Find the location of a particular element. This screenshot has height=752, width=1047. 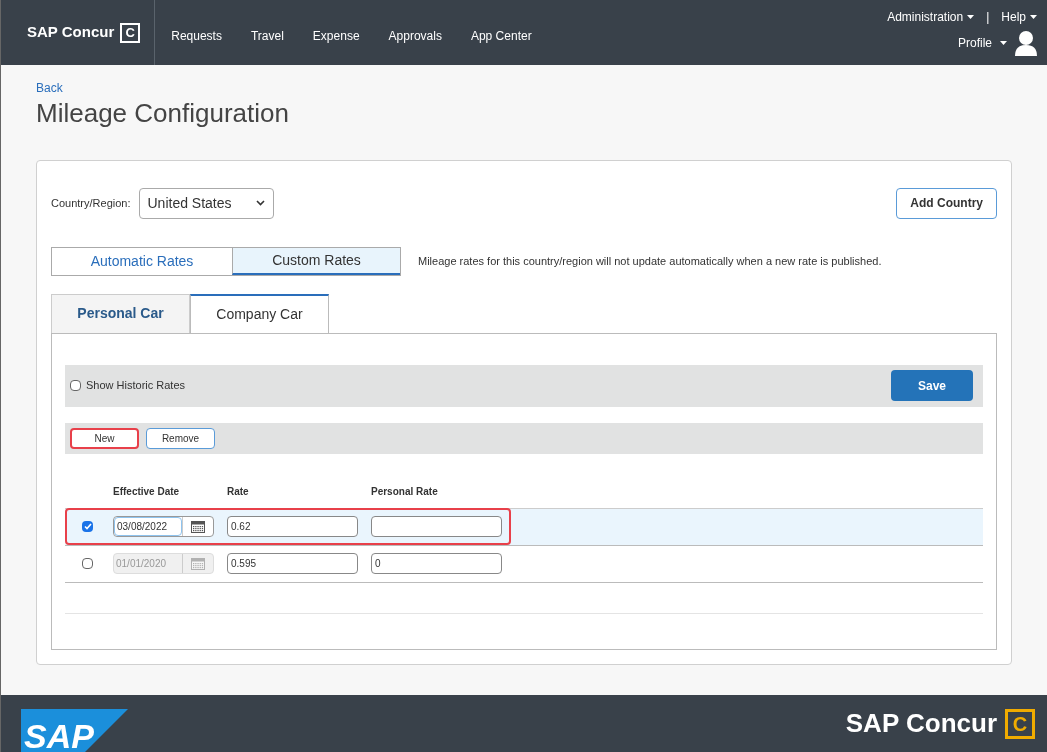

action-button: New is located at coordinates (104, 438).